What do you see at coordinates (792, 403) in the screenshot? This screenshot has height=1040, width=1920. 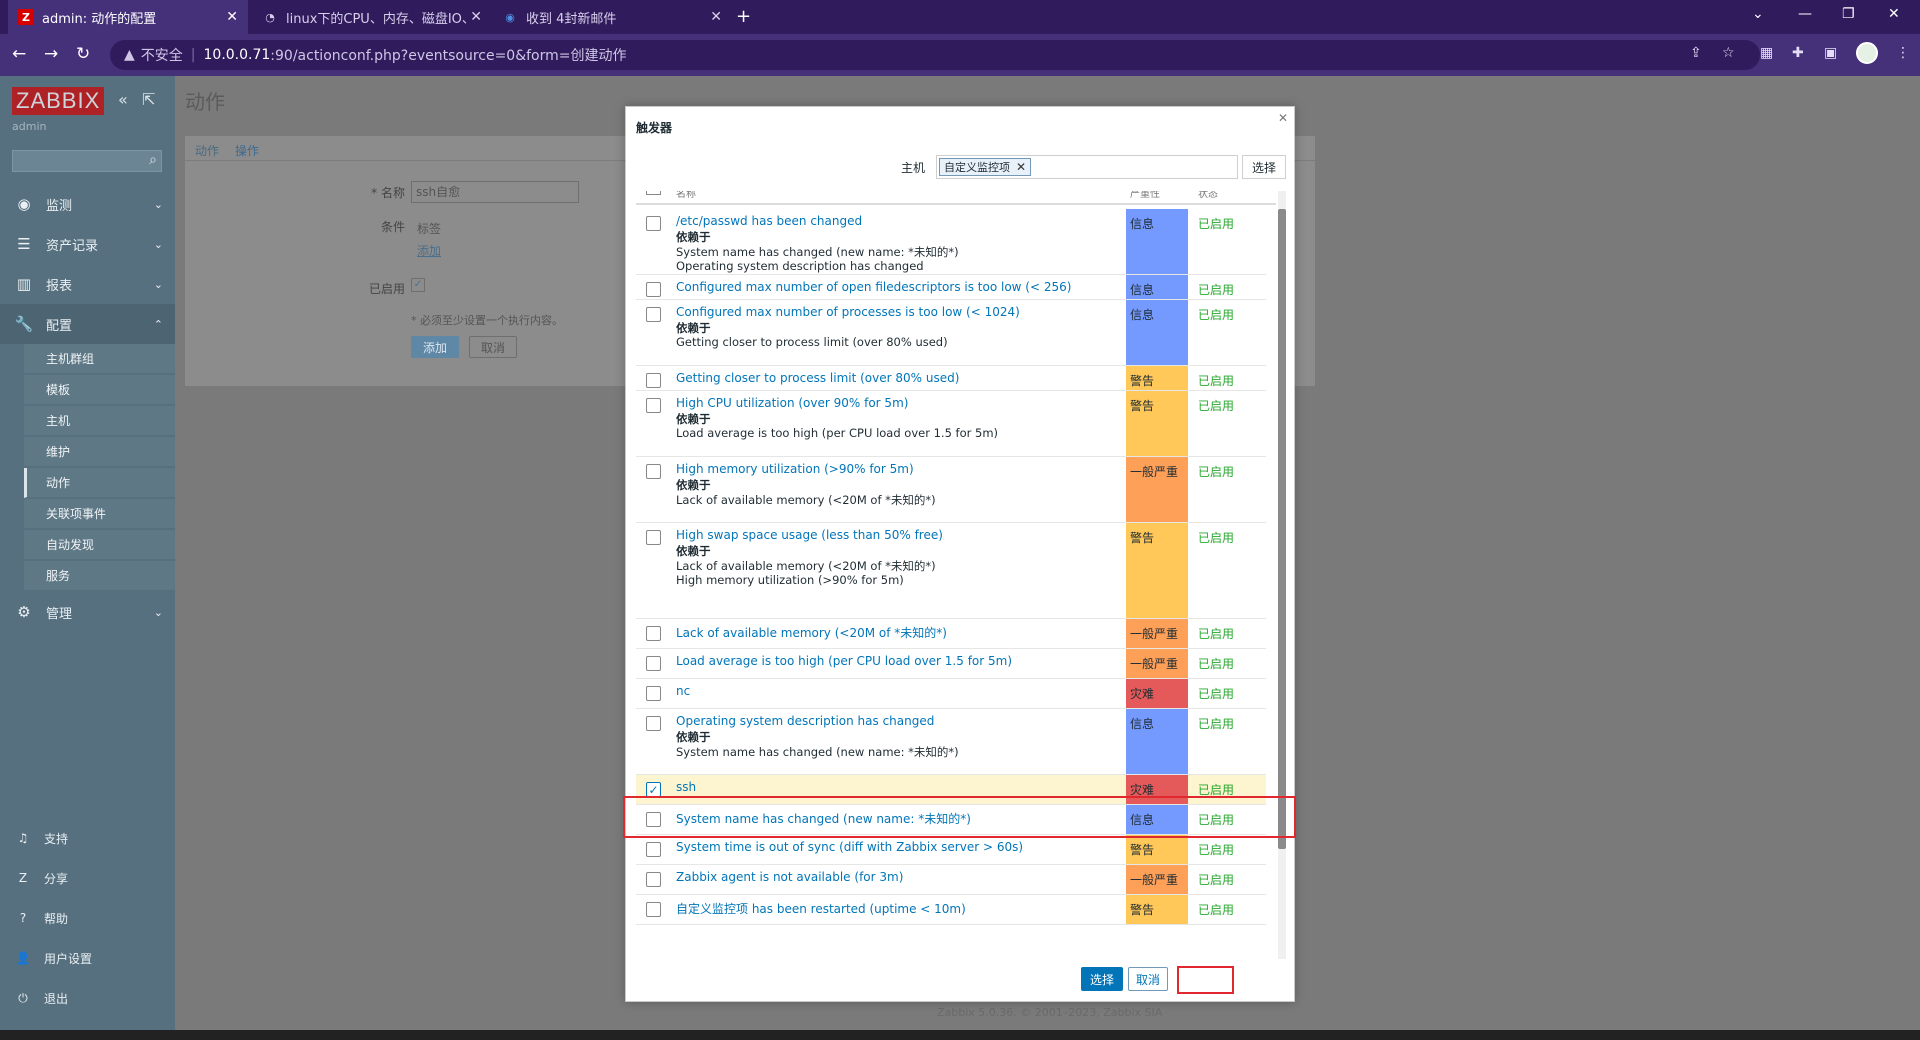 I see `trigger-name-link: High CPU utilization (over 90% for 5m)` at bounding box center [792, 403].